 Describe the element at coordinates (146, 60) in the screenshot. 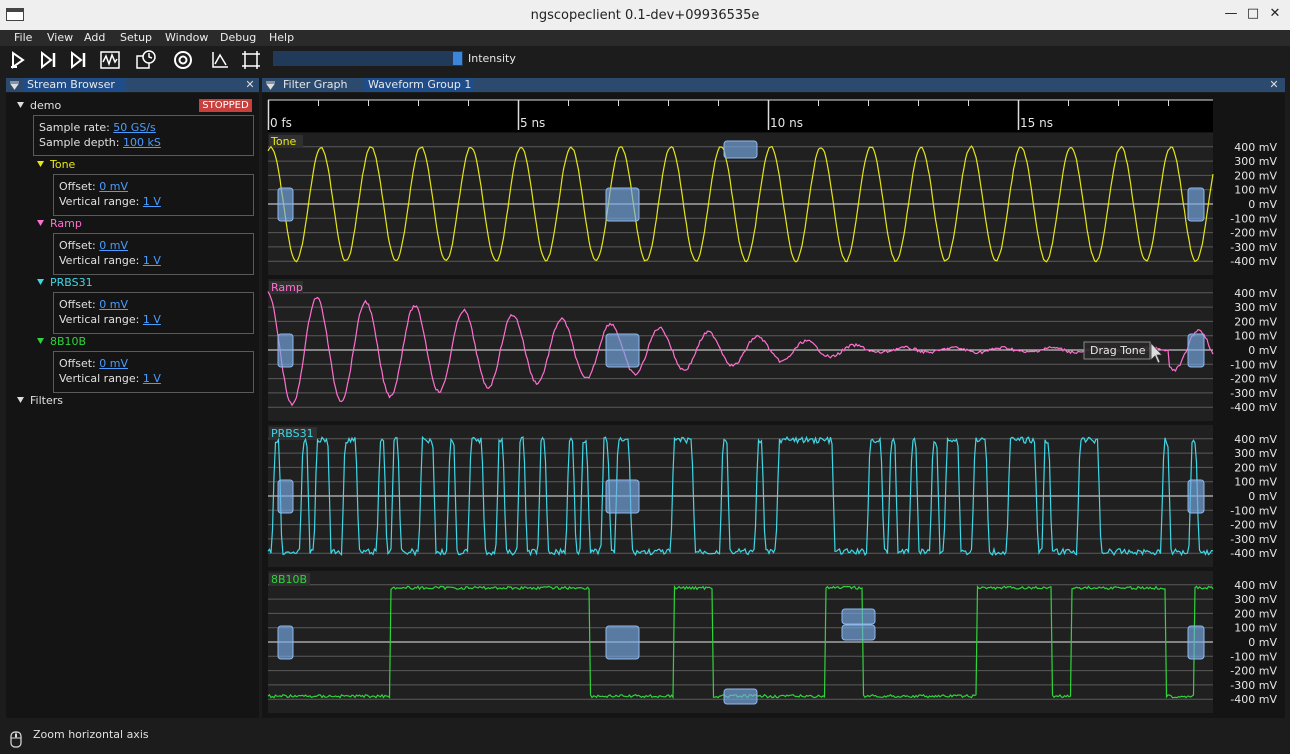

I see `history-icon` at that location.